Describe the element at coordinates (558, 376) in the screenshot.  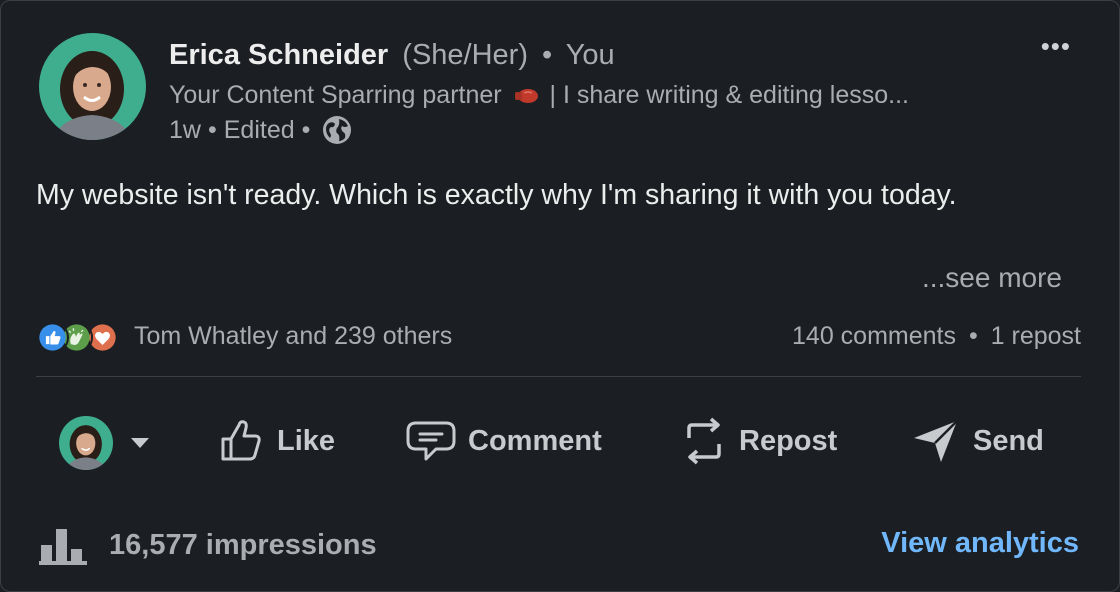
I see `divider` at that location.